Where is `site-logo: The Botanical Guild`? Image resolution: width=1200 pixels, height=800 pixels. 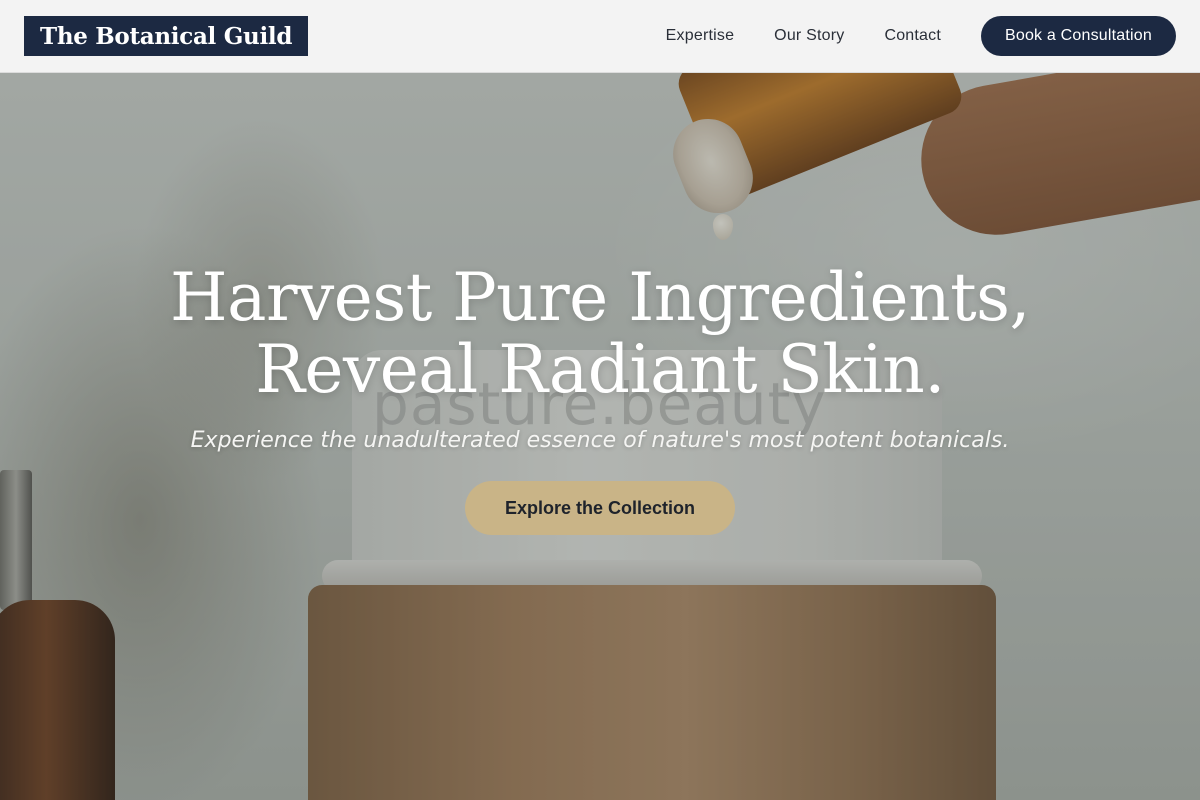 site-logo: The Botanical Guild is located at coordinates (166, 36).